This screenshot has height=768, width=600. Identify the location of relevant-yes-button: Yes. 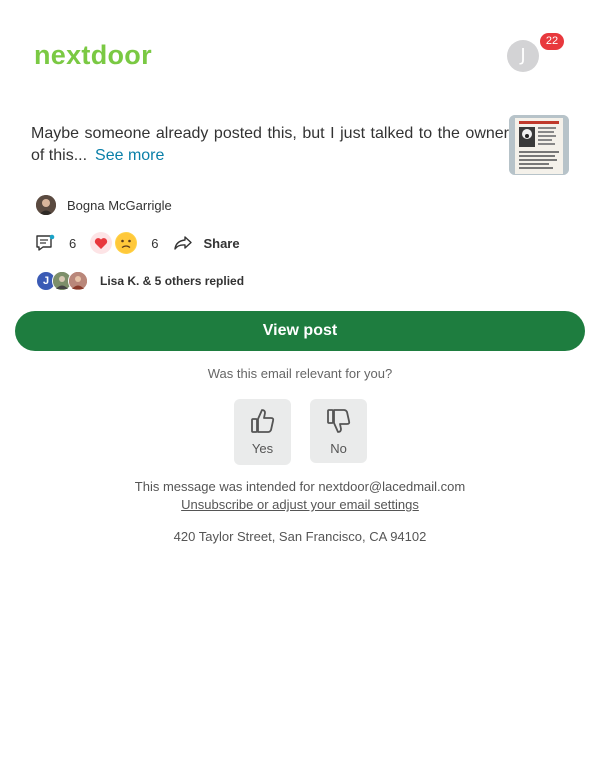
(262, 432).